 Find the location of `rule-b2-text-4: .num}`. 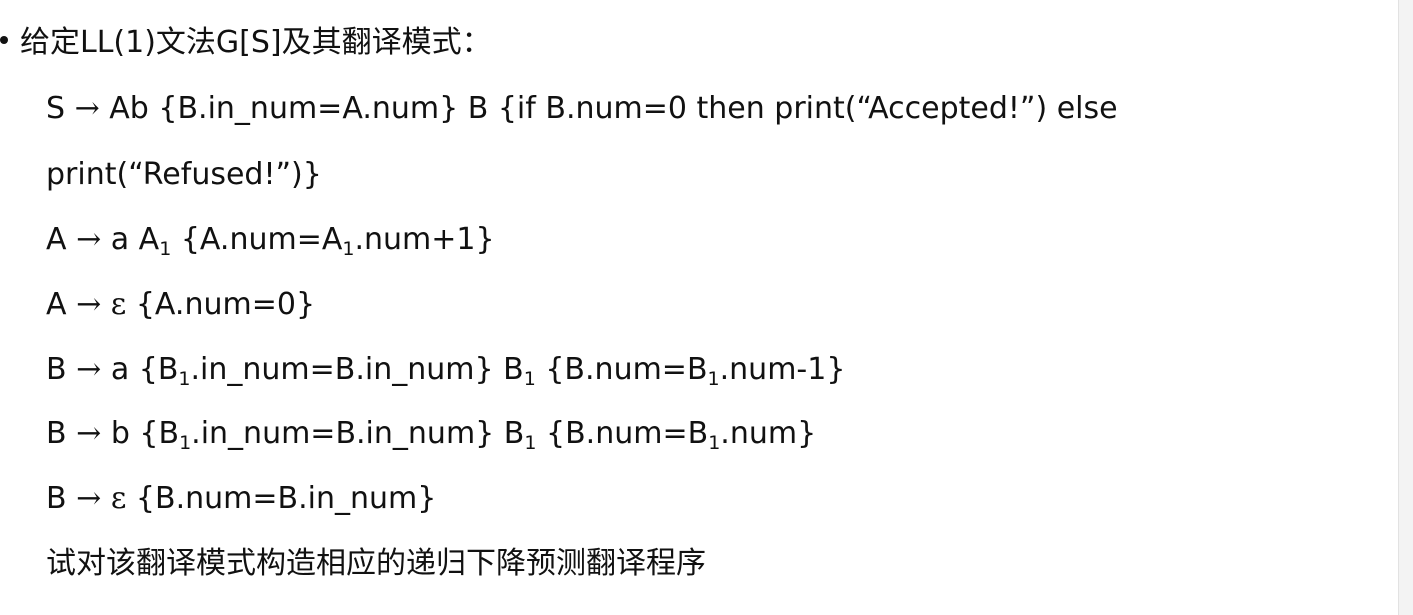

rule-b2-text-4: .num} is located at coordinates (768, 433).